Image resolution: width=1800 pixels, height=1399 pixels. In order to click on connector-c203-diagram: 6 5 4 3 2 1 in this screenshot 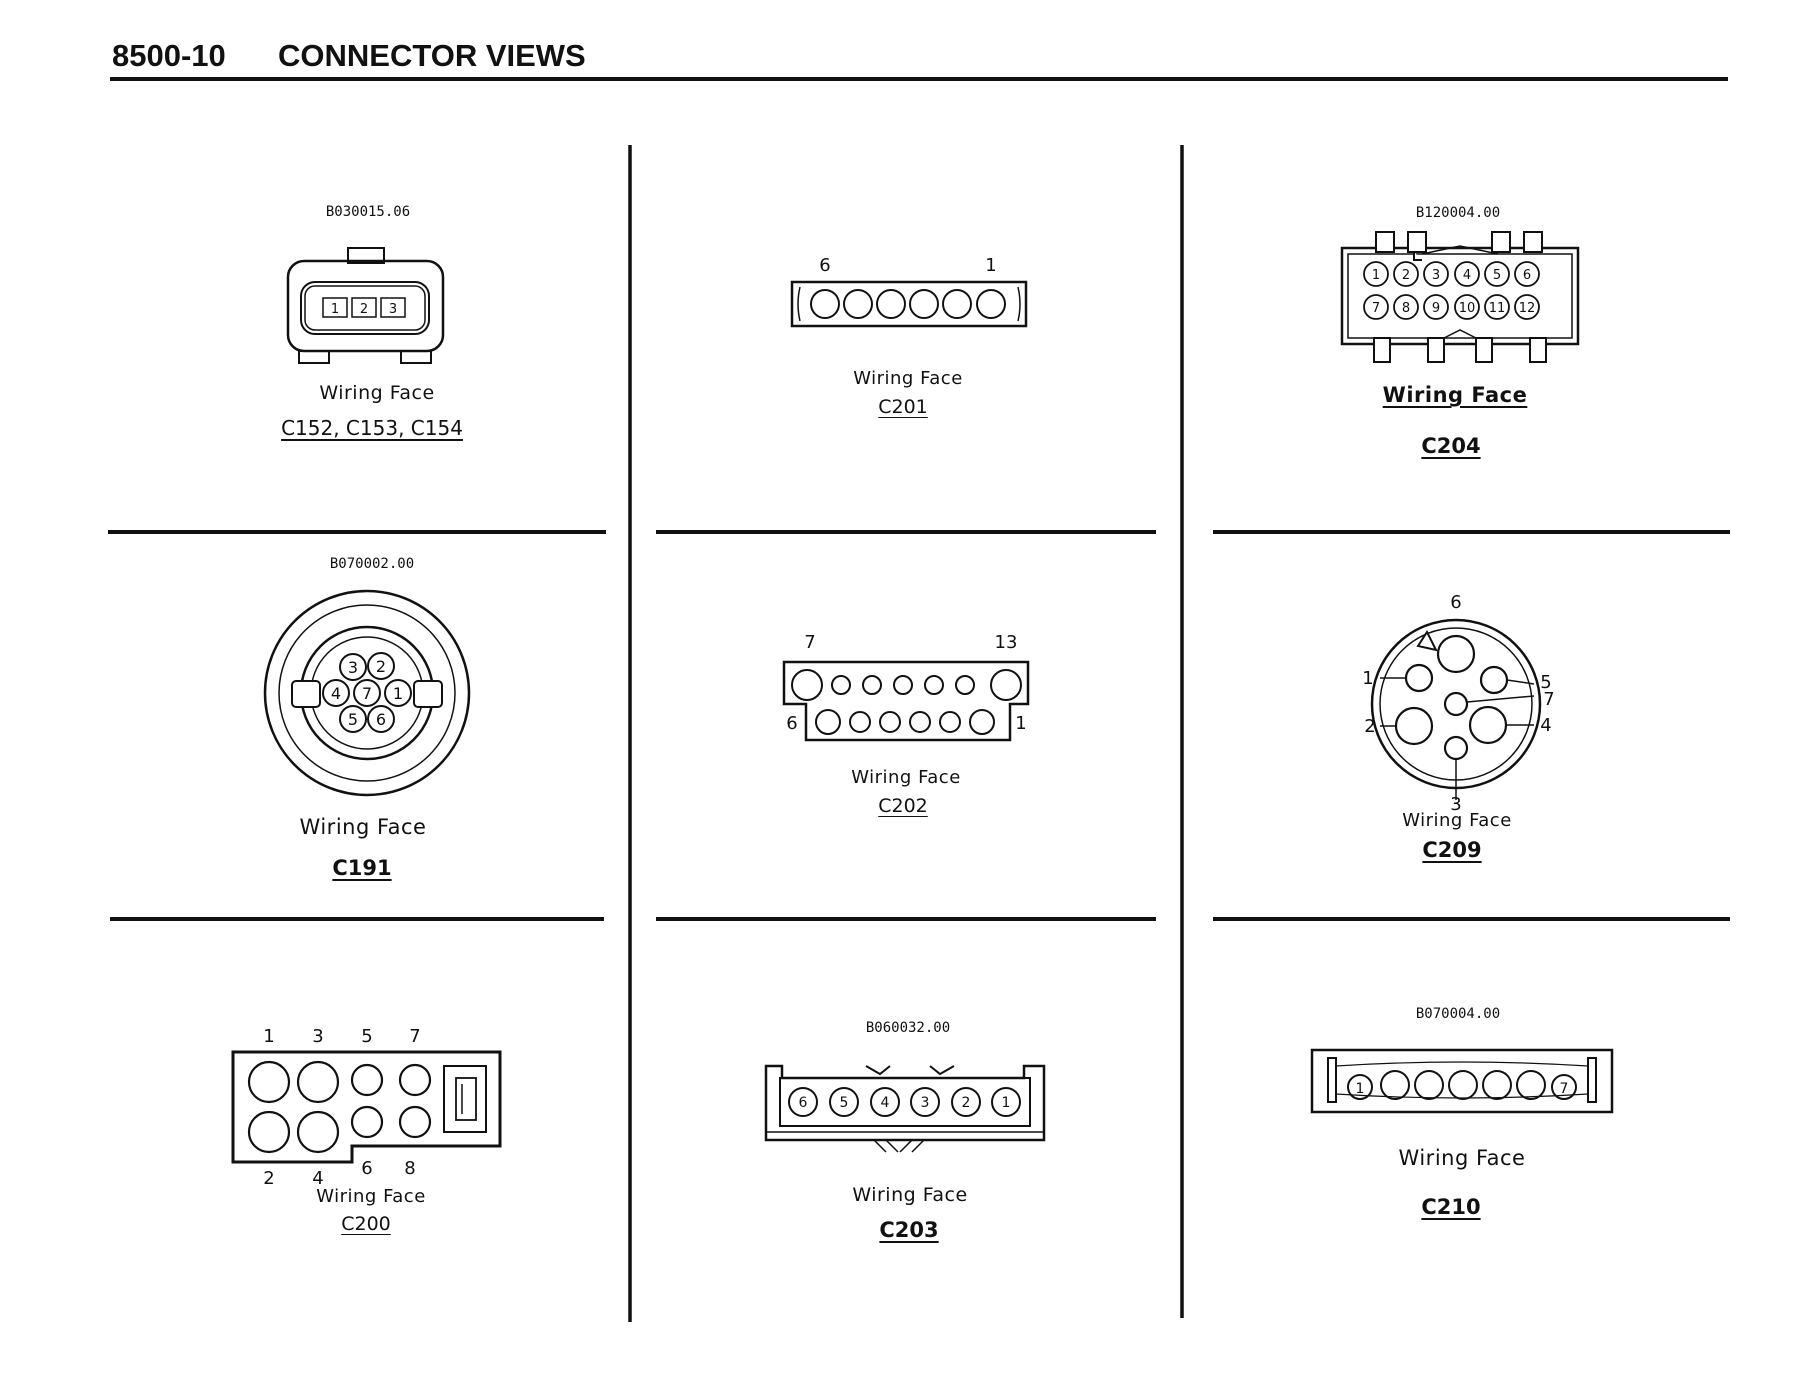, I will do `click(905, 1108)`.